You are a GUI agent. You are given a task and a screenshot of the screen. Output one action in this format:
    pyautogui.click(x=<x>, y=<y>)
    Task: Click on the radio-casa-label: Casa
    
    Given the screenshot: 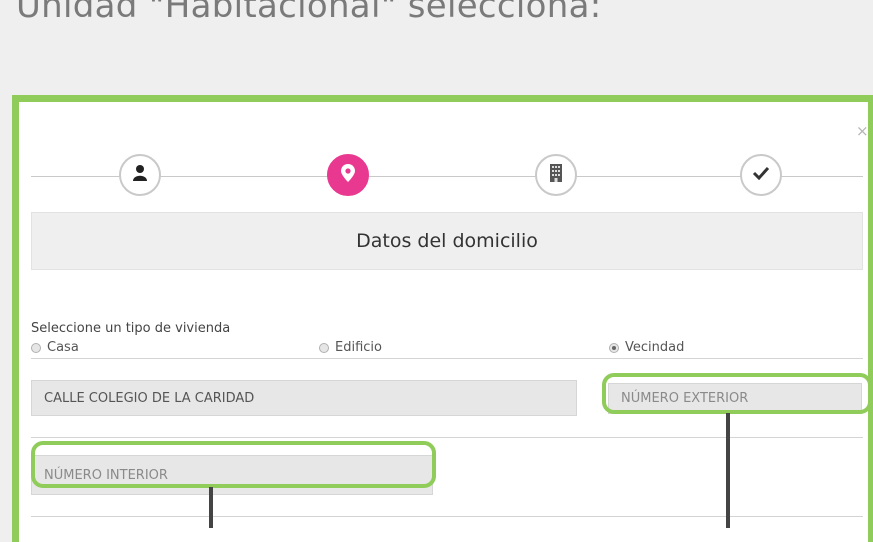 What is the action you would take?
    pyautogui.click(x=63, y=347)
    